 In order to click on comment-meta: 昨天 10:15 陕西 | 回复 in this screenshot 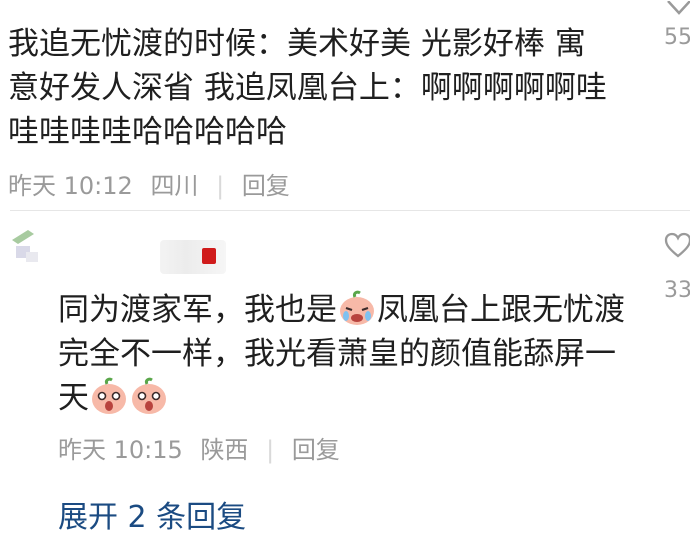, I will do `click(204, 447)`.